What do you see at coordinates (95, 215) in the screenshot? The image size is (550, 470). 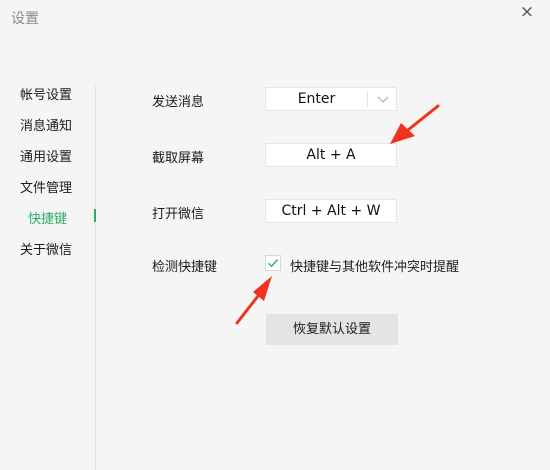 I see `active-indicator` at bounding box center [95, 215].